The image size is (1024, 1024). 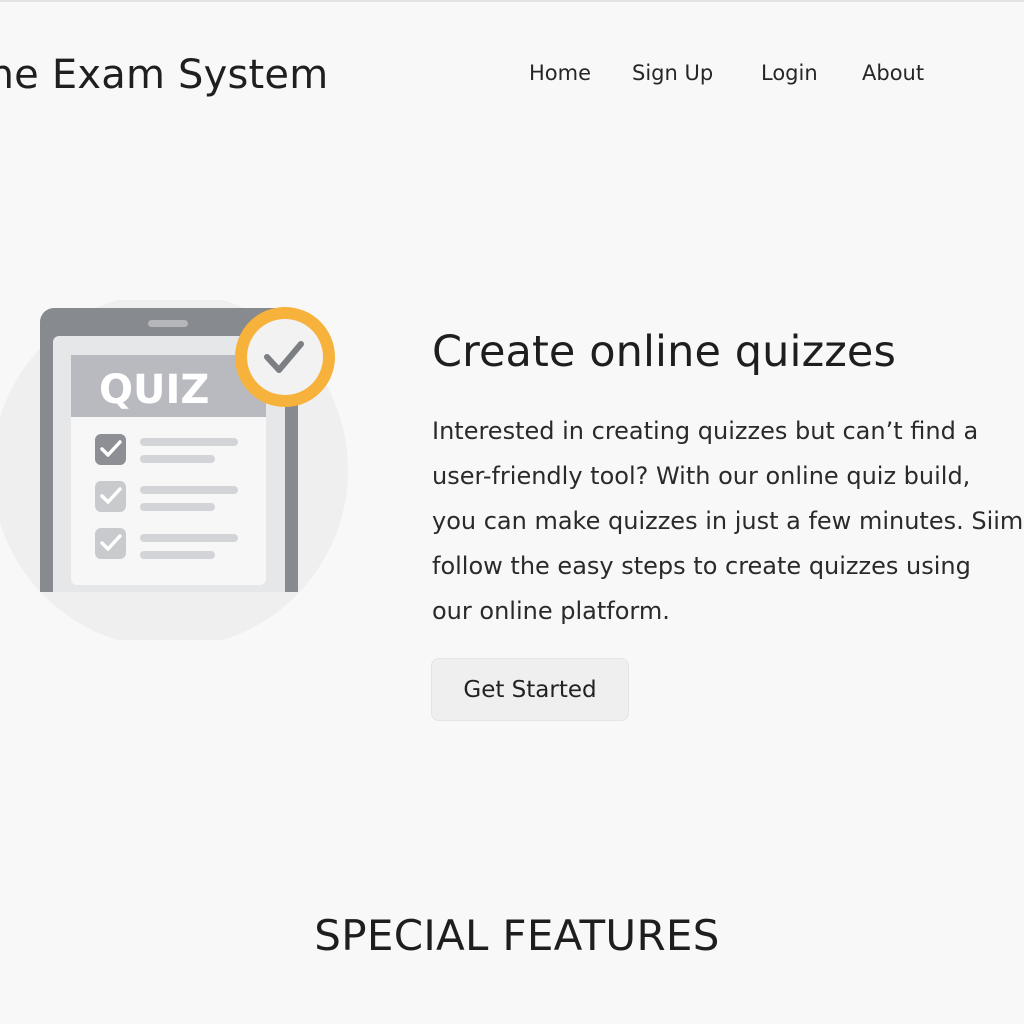 I want to click on nav-home-link: Home, so click(x=560, y=73).